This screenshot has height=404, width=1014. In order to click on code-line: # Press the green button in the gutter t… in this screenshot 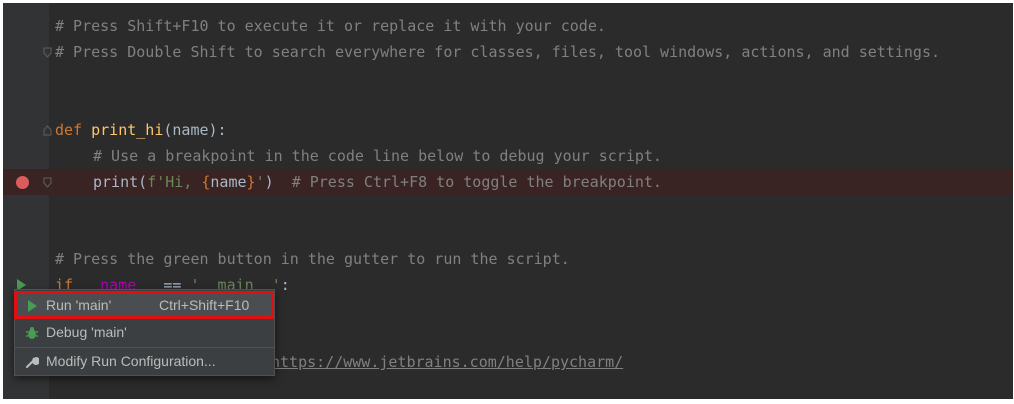, I will do `click(508, 259)`.